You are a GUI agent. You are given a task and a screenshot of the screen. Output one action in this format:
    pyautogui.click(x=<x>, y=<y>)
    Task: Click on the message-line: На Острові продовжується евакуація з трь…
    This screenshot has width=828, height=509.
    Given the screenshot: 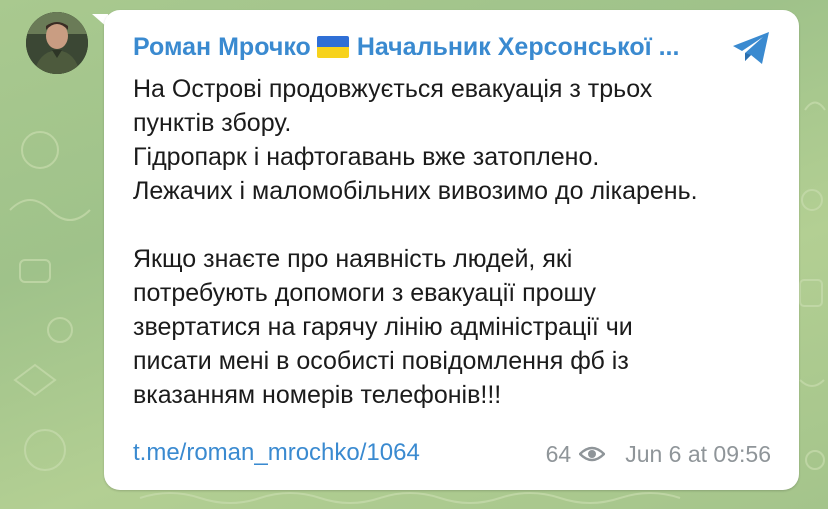 What is the action you would take?
    pyautogui.click(x=393, y=89)
    